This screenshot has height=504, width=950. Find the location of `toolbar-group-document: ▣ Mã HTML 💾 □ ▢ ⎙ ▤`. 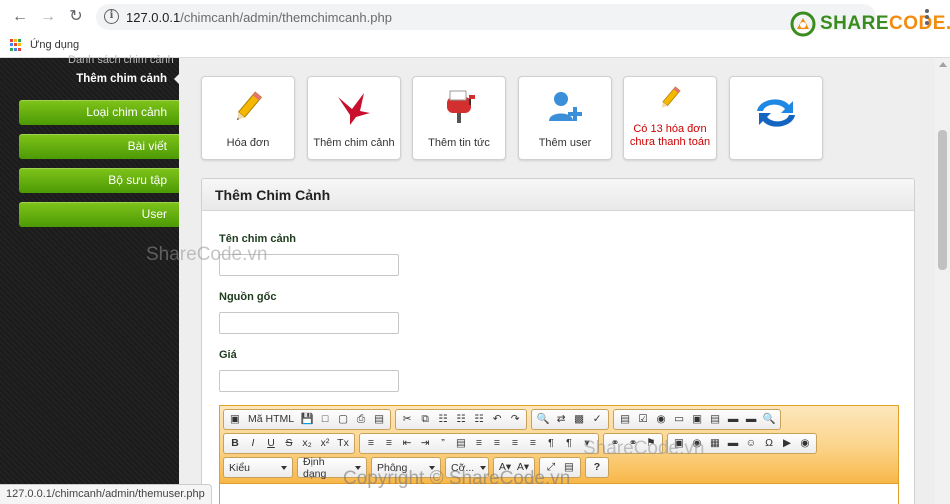

toolbar-group-document: ▣ Mã HTML 💾 □ ▢ ⎙ ▤ is located at coordinates (307, 419).